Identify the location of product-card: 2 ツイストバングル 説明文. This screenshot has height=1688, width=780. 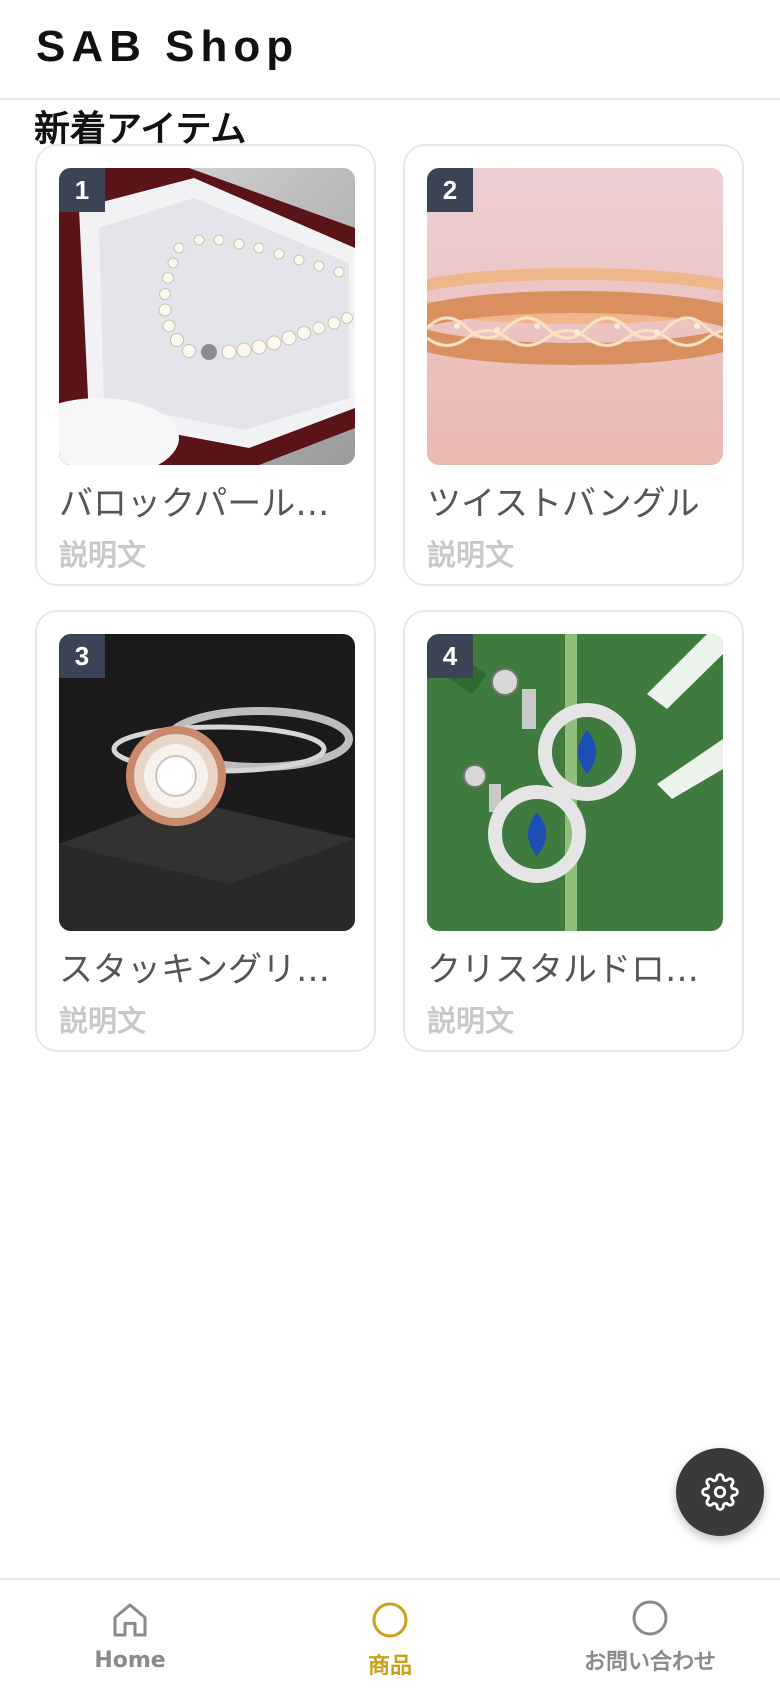
(573, 365).